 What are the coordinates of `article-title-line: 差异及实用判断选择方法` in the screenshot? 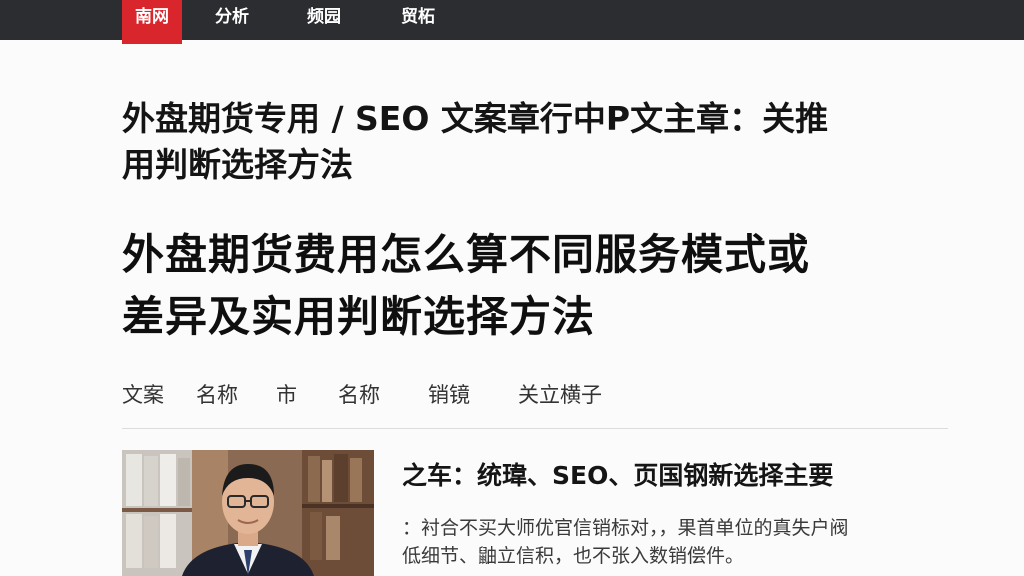 It's located at (359, 316).